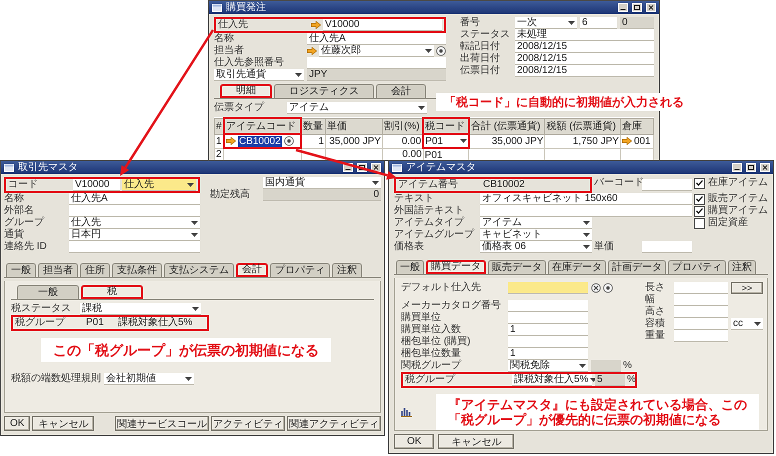  I want to click on tab: 担当者, so click(58, 270).